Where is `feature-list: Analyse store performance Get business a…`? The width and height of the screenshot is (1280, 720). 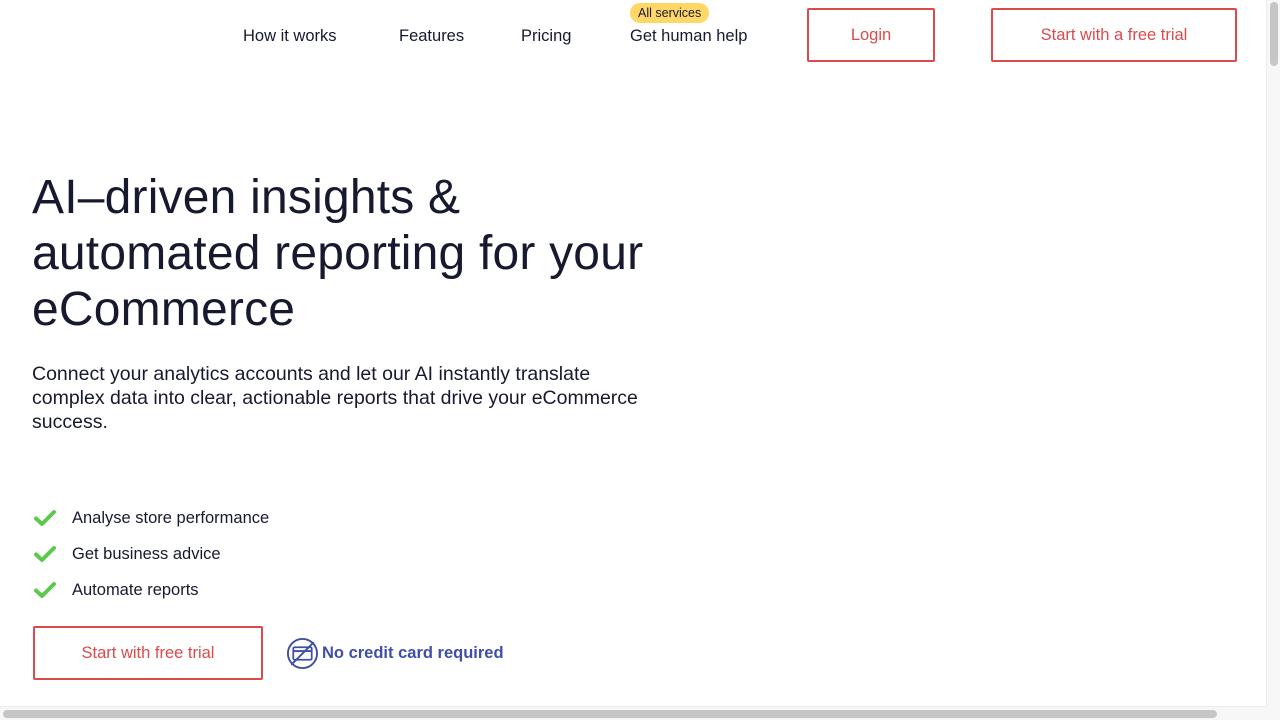 feature-list: Analyse store performance Get business a… is located at coordinates (151, 554).